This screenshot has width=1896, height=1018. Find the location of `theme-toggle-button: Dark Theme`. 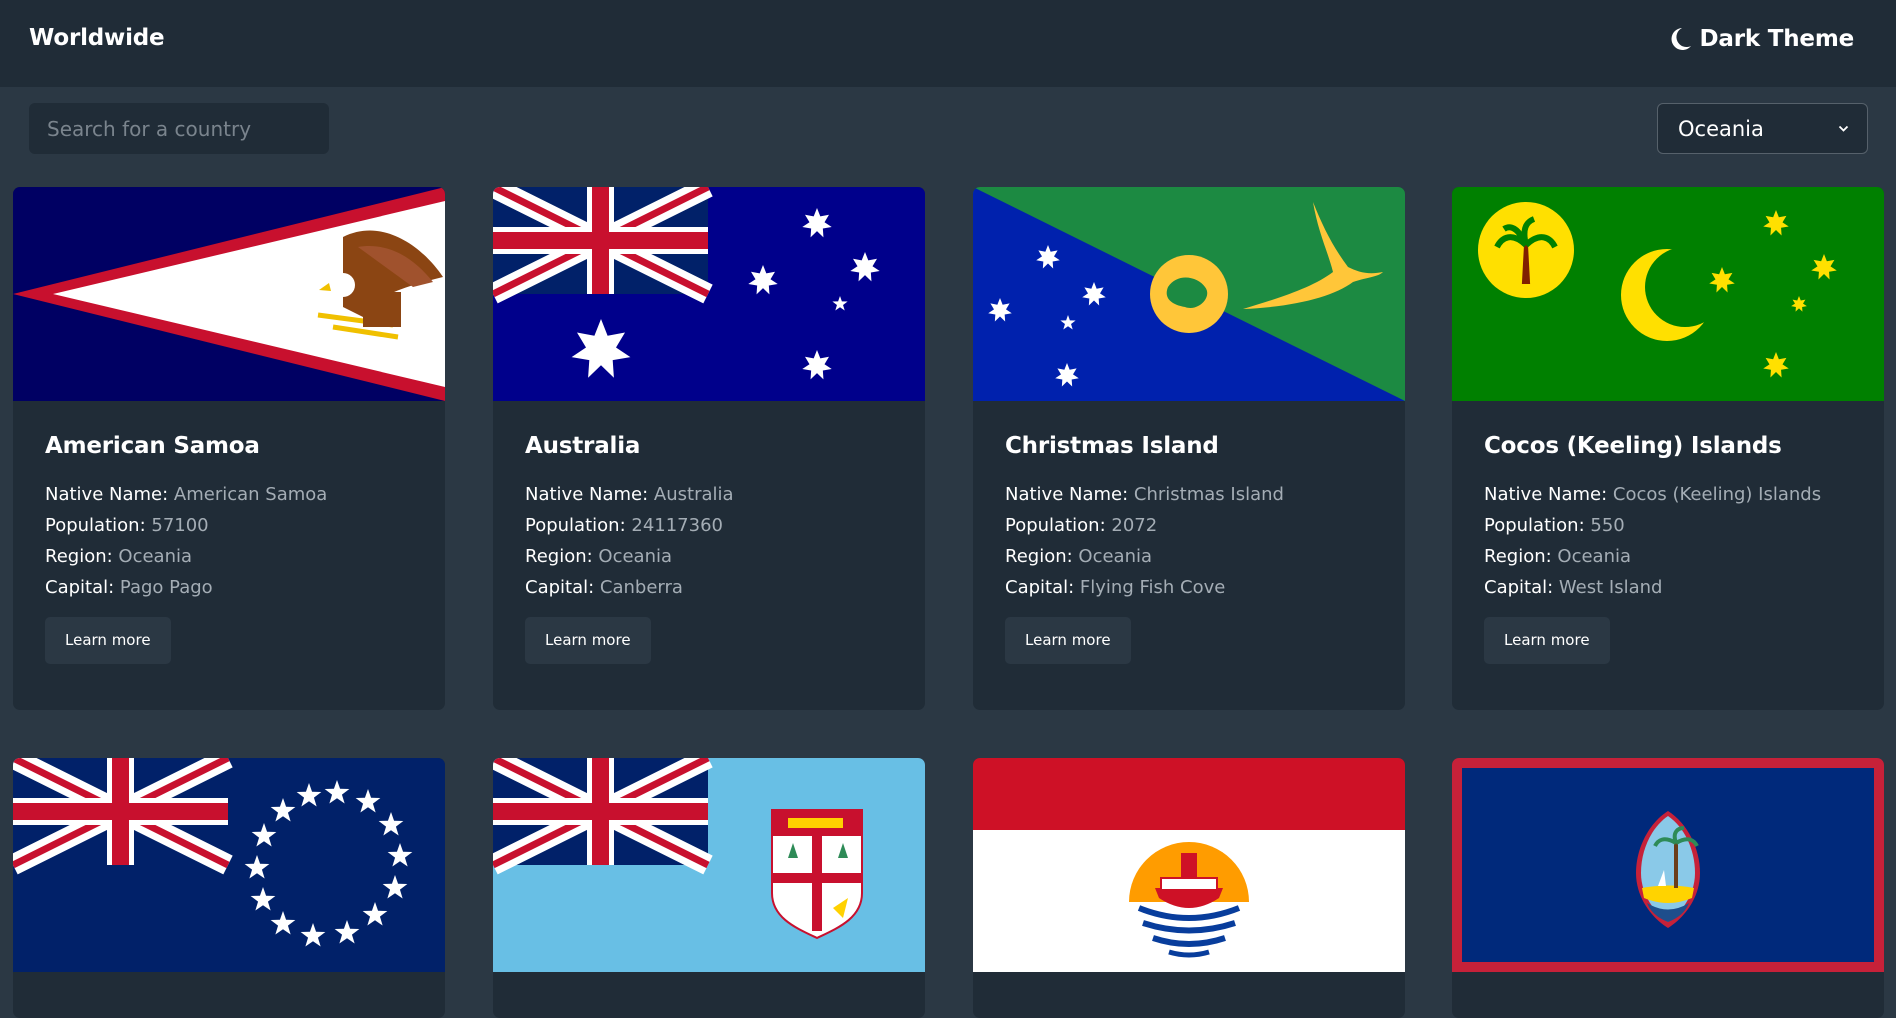

theme-toggle-button: Dark Theme is located at coordinates (1761, 39).